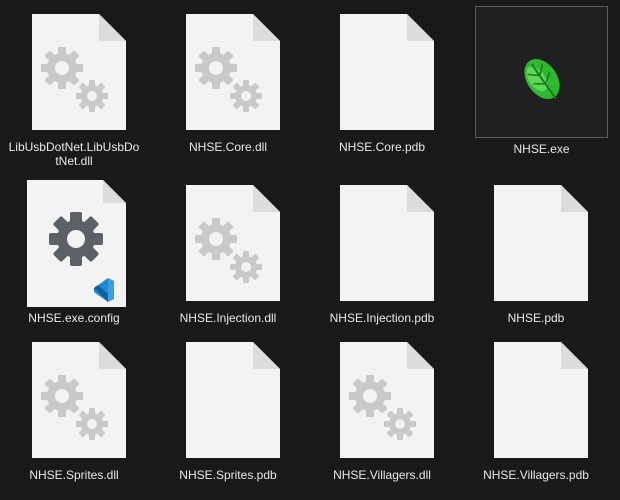 The width and height of the screenshot is (620, 500). Describe the element at coordinates (541, 149) in the screenshot. I see `file-name: NHSE.exe` at that location.